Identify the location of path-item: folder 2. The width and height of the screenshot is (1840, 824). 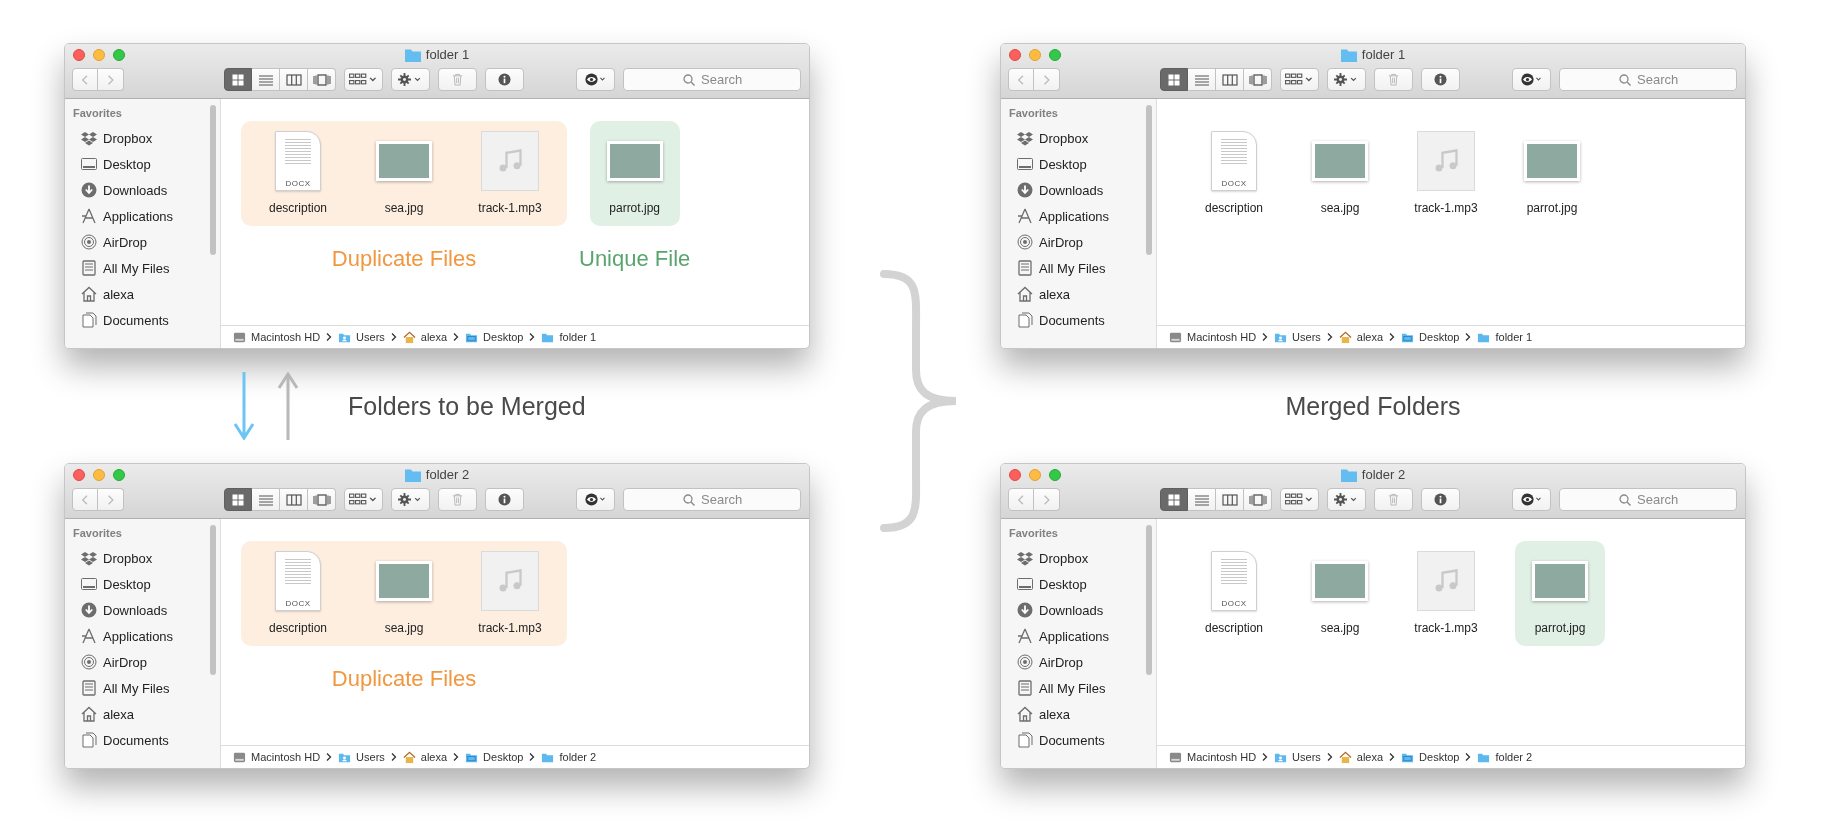
(569, 757).